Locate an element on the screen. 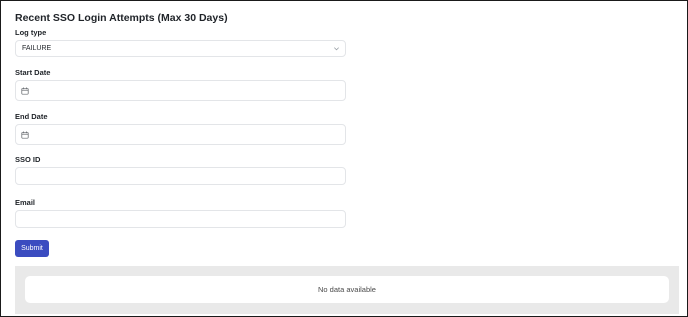  chevron-down-icon is located at coordinates (336, 49).